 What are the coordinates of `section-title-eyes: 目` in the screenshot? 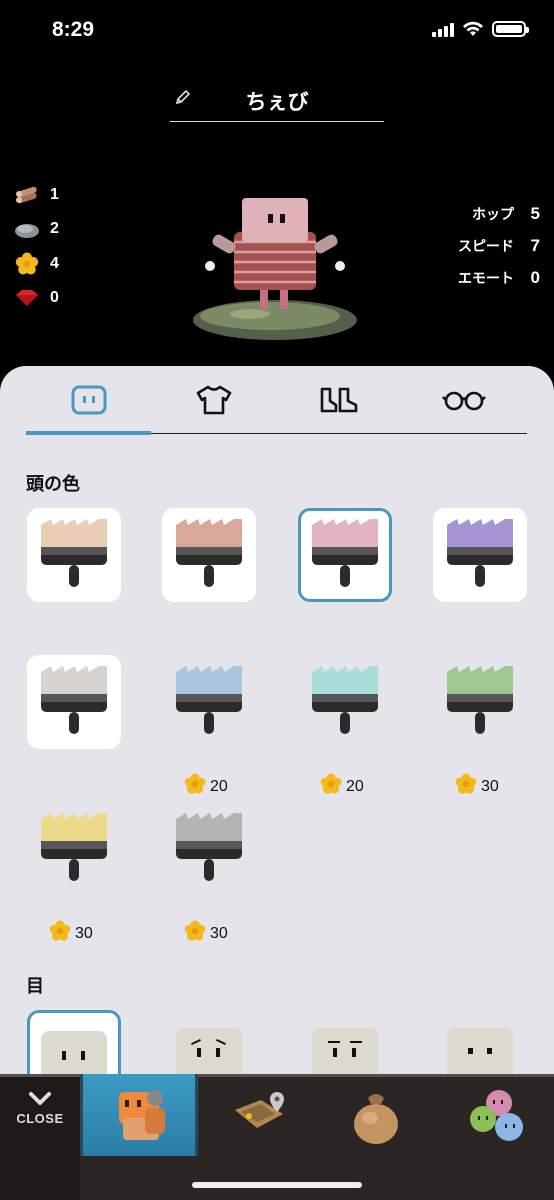 It's located at (35, 986).